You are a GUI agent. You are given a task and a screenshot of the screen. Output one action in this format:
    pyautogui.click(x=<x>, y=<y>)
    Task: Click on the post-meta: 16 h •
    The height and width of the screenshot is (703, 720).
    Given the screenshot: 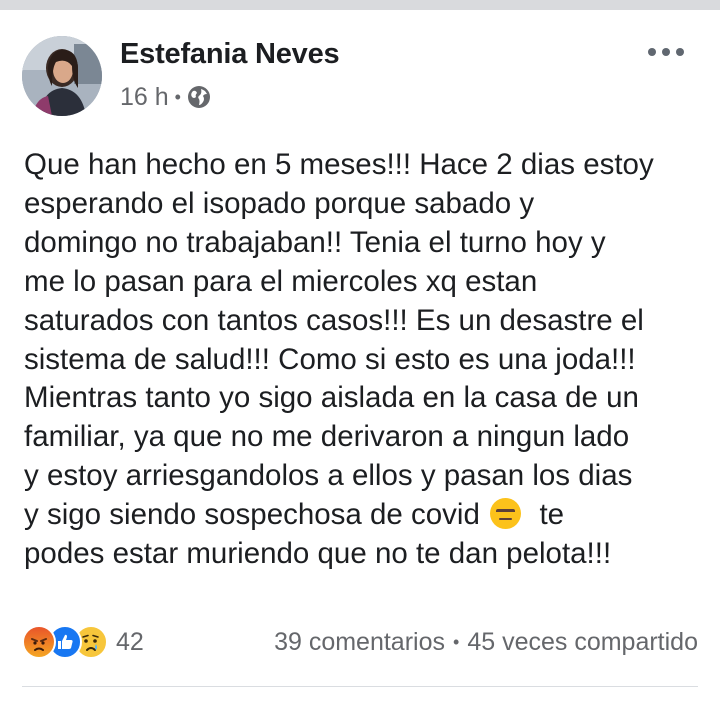 What is the action you would take?
    pyautogui.click(x=165, y=97)
    